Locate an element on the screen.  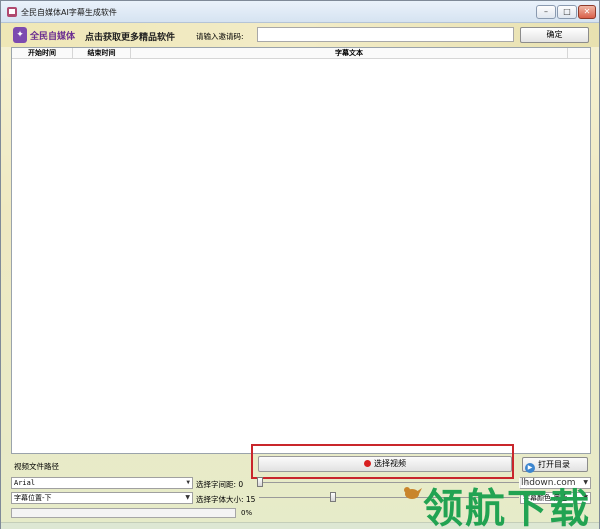
font-select-value: Arial is located at coordinates (25, 483).